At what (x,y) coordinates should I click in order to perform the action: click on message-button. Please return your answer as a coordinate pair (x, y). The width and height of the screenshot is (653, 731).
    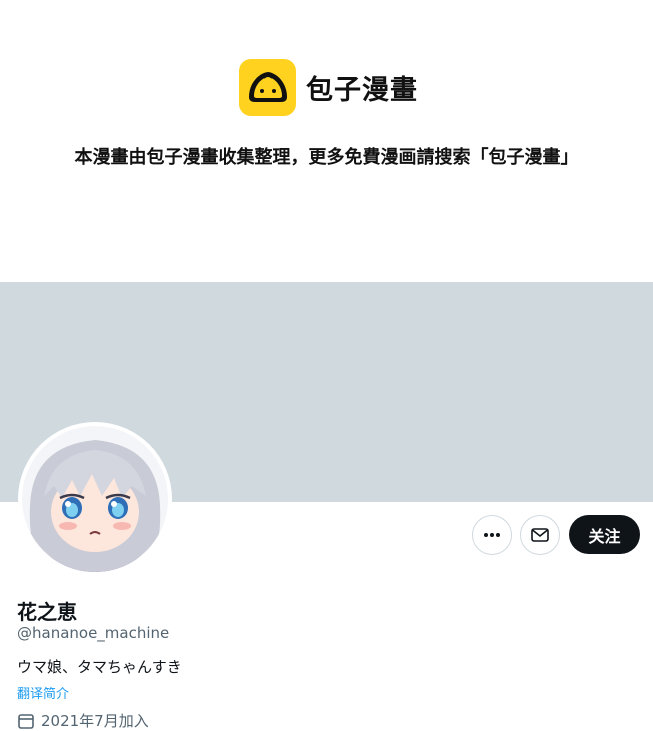
    Looking at the image, I should click on (540, 535).